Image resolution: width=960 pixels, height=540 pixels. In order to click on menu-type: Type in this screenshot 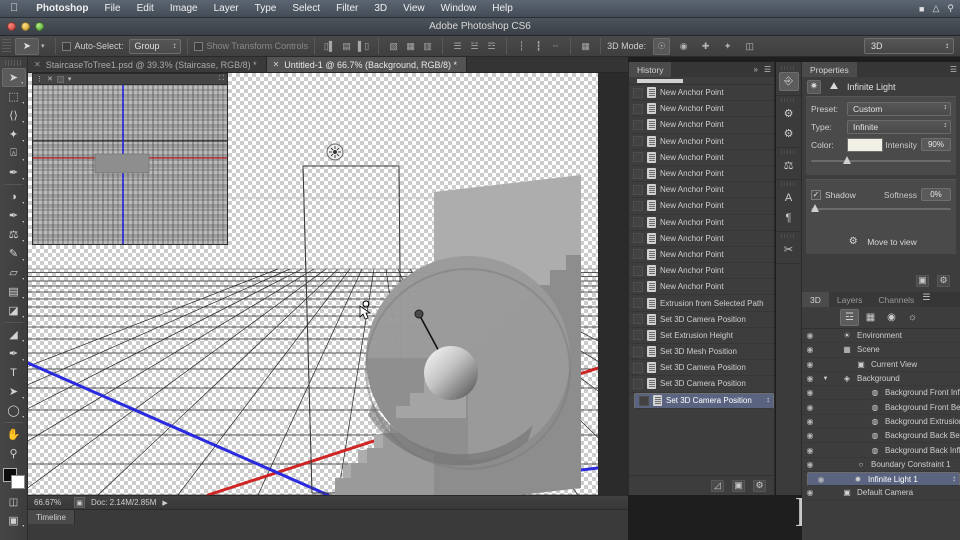, I will do `click(266, 8)`.